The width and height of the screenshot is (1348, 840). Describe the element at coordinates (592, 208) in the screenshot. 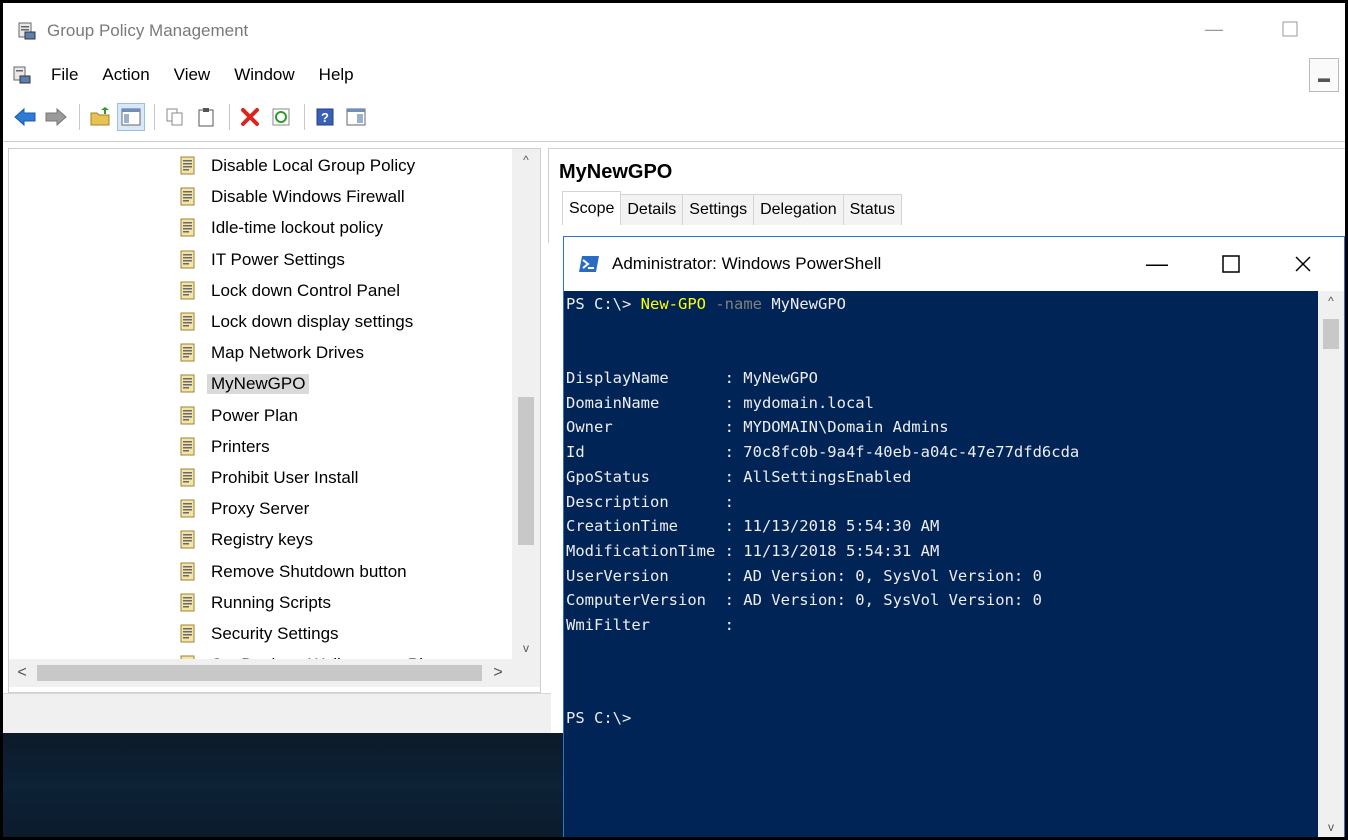

I see `tab-scope: Scope` at that location.